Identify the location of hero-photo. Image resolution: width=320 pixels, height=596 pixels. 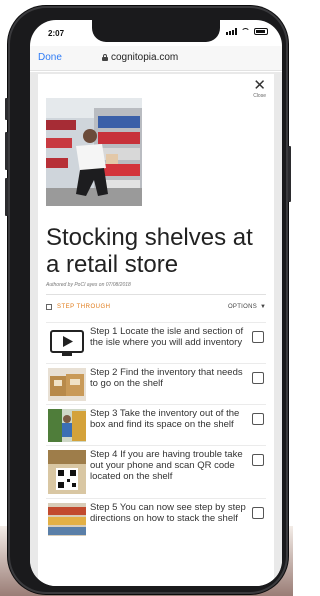
(94, 152).